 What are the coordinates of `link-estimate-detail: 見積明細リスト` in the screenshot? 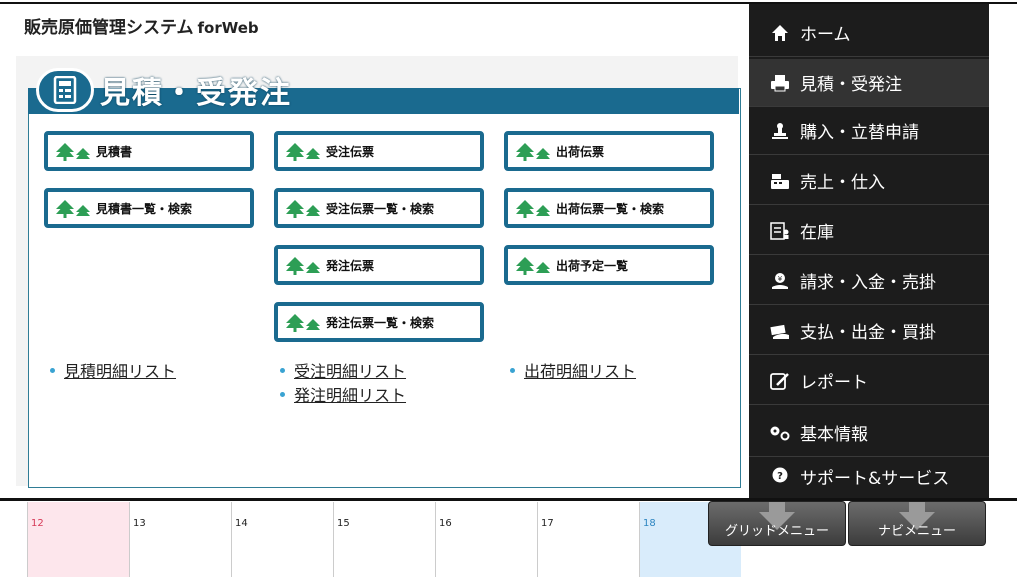 It's located at (120, 370).